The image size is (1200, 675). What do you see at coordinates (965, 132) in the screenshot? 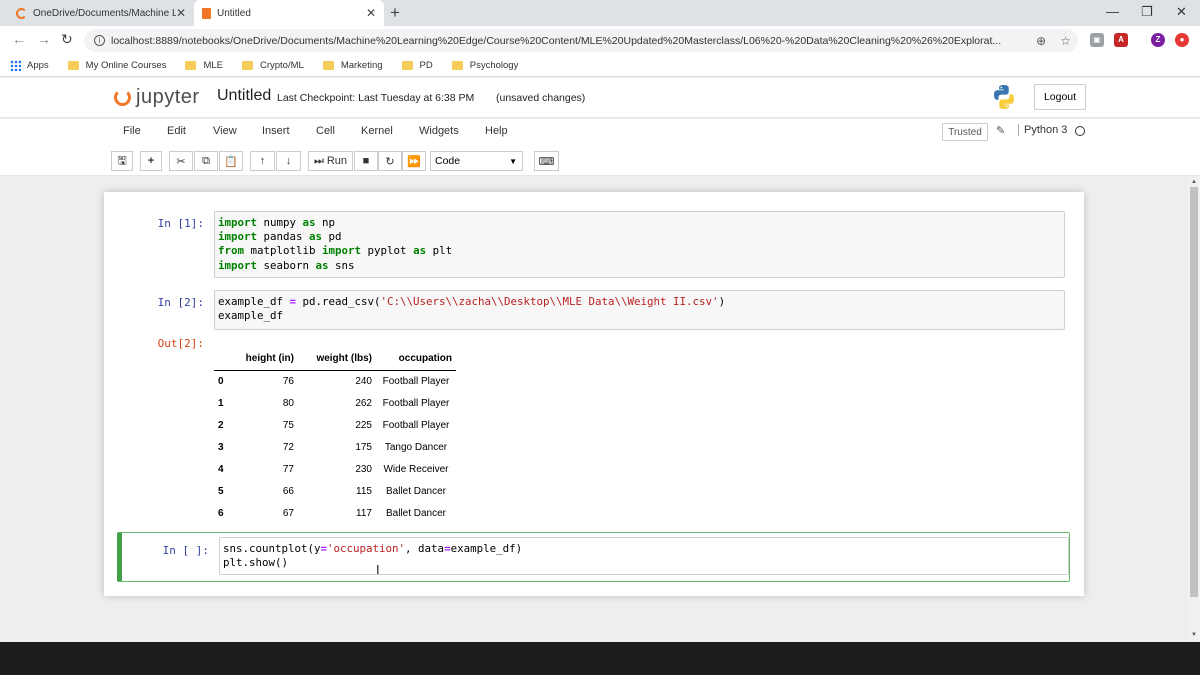
I see `trusted-badge: Trusted` at bounding box center [965, 132].